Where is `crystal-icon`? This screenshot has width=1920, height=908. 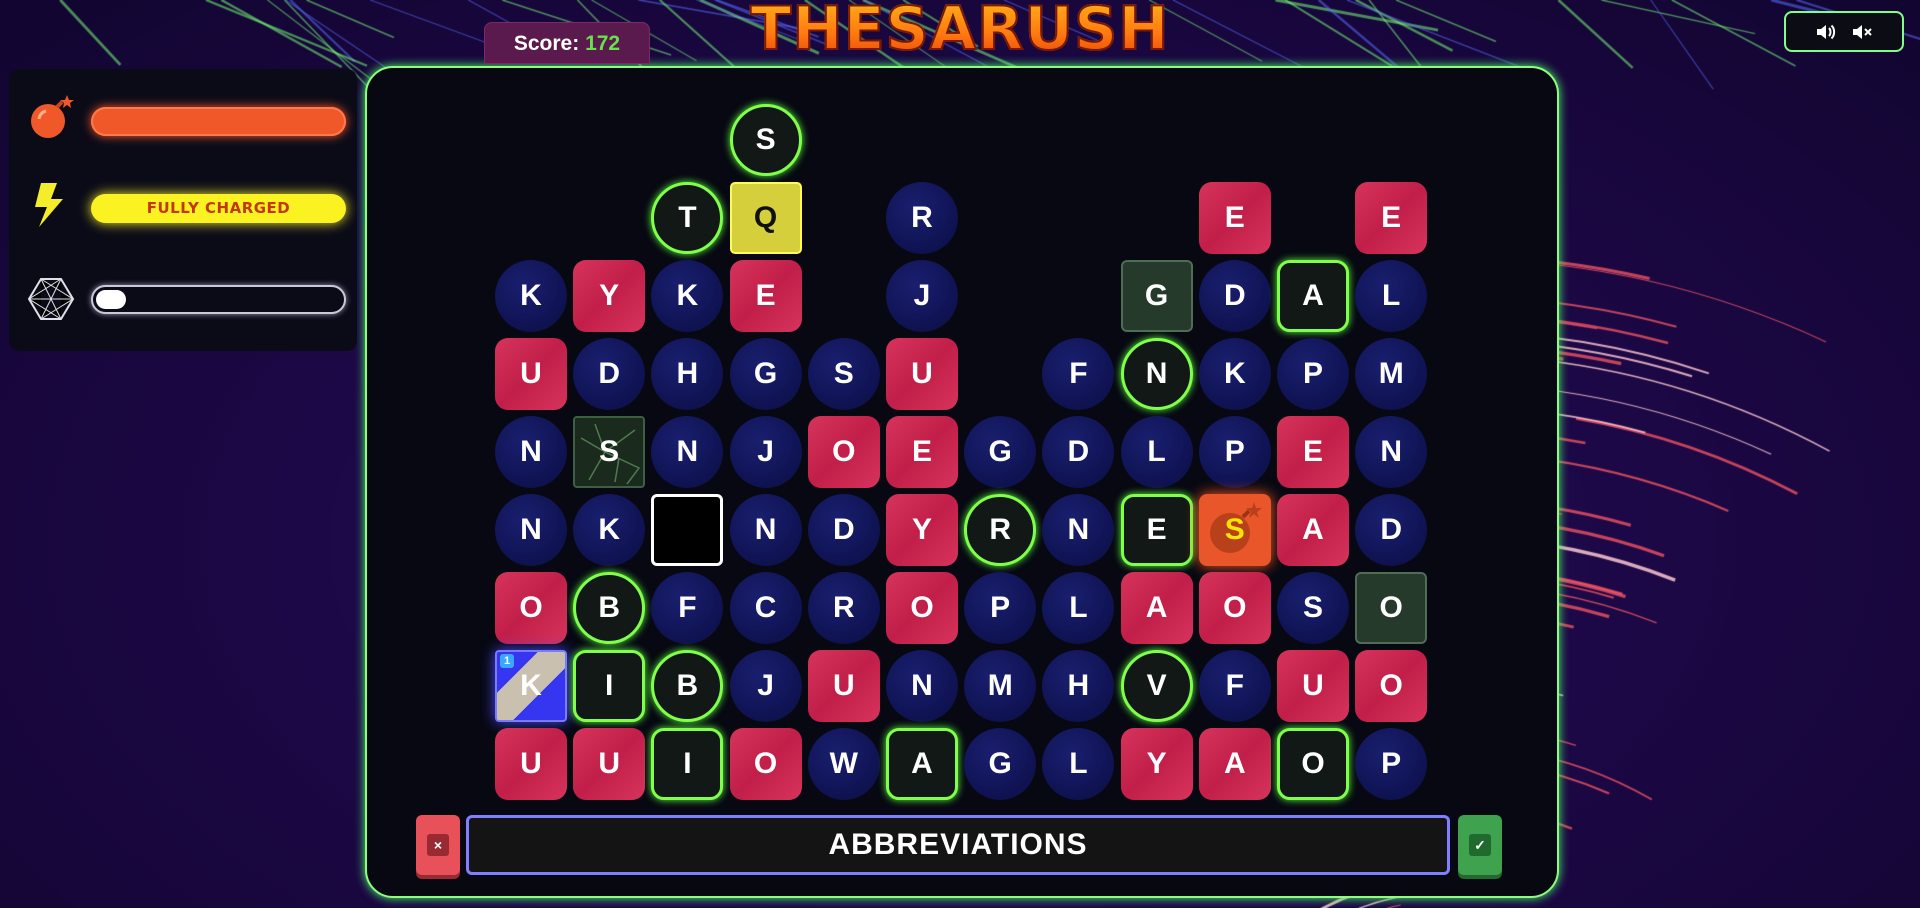
crystal-icon is located at coordinates (51, 299).